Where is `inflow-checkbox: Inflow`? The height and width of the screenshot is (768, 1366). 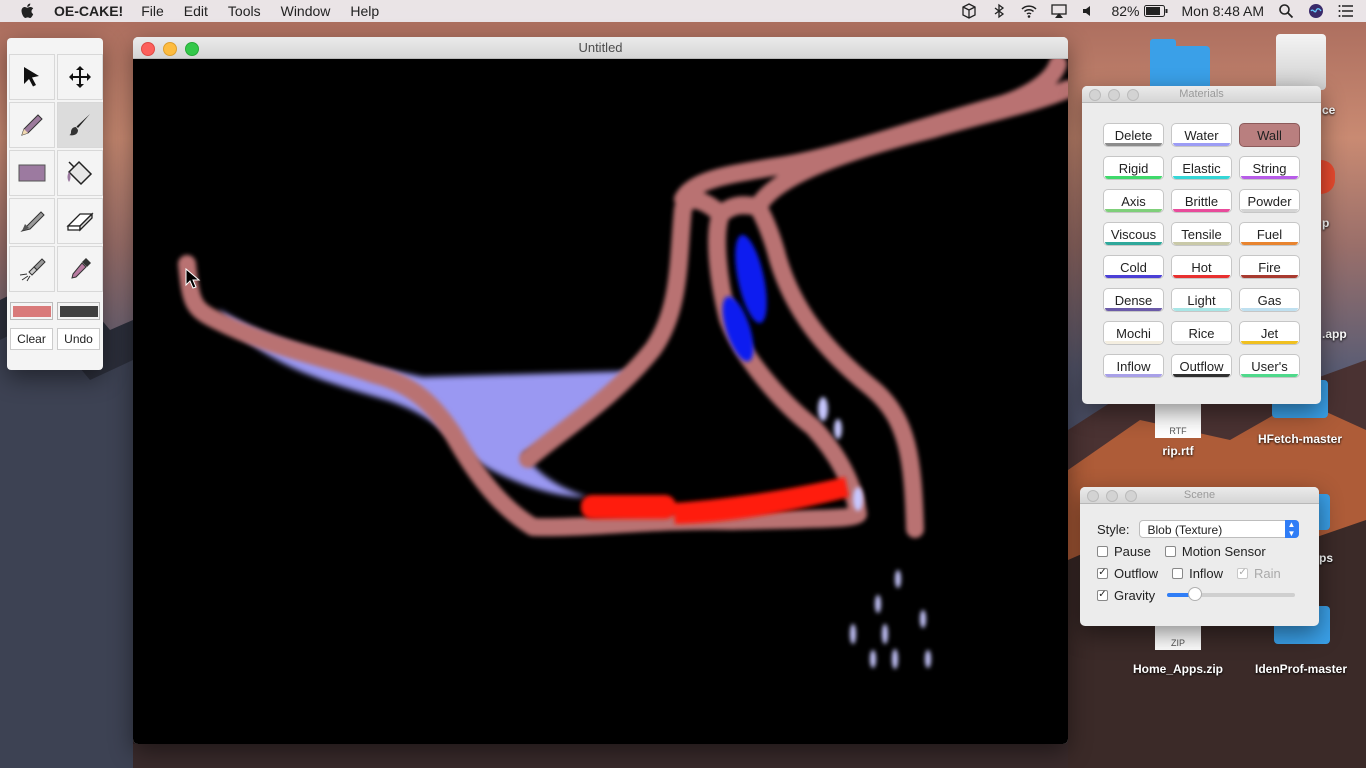 inflow-checkbox: Inflow is located at coordinates (1197, 573).